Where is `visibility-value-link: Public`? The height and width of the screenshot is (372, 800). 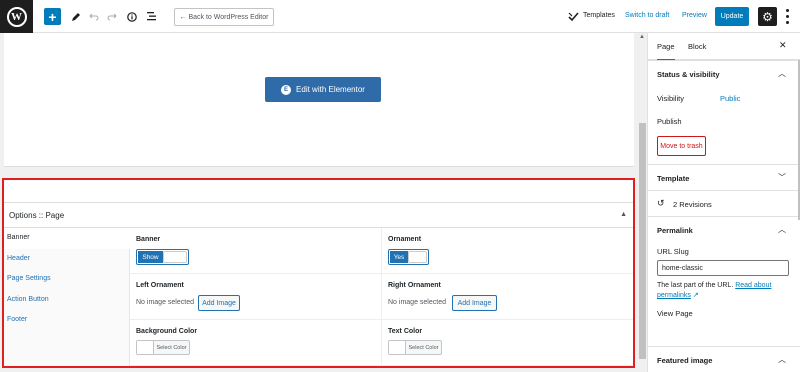
visibility-value-link: Public is located at coordinates (730, 98).